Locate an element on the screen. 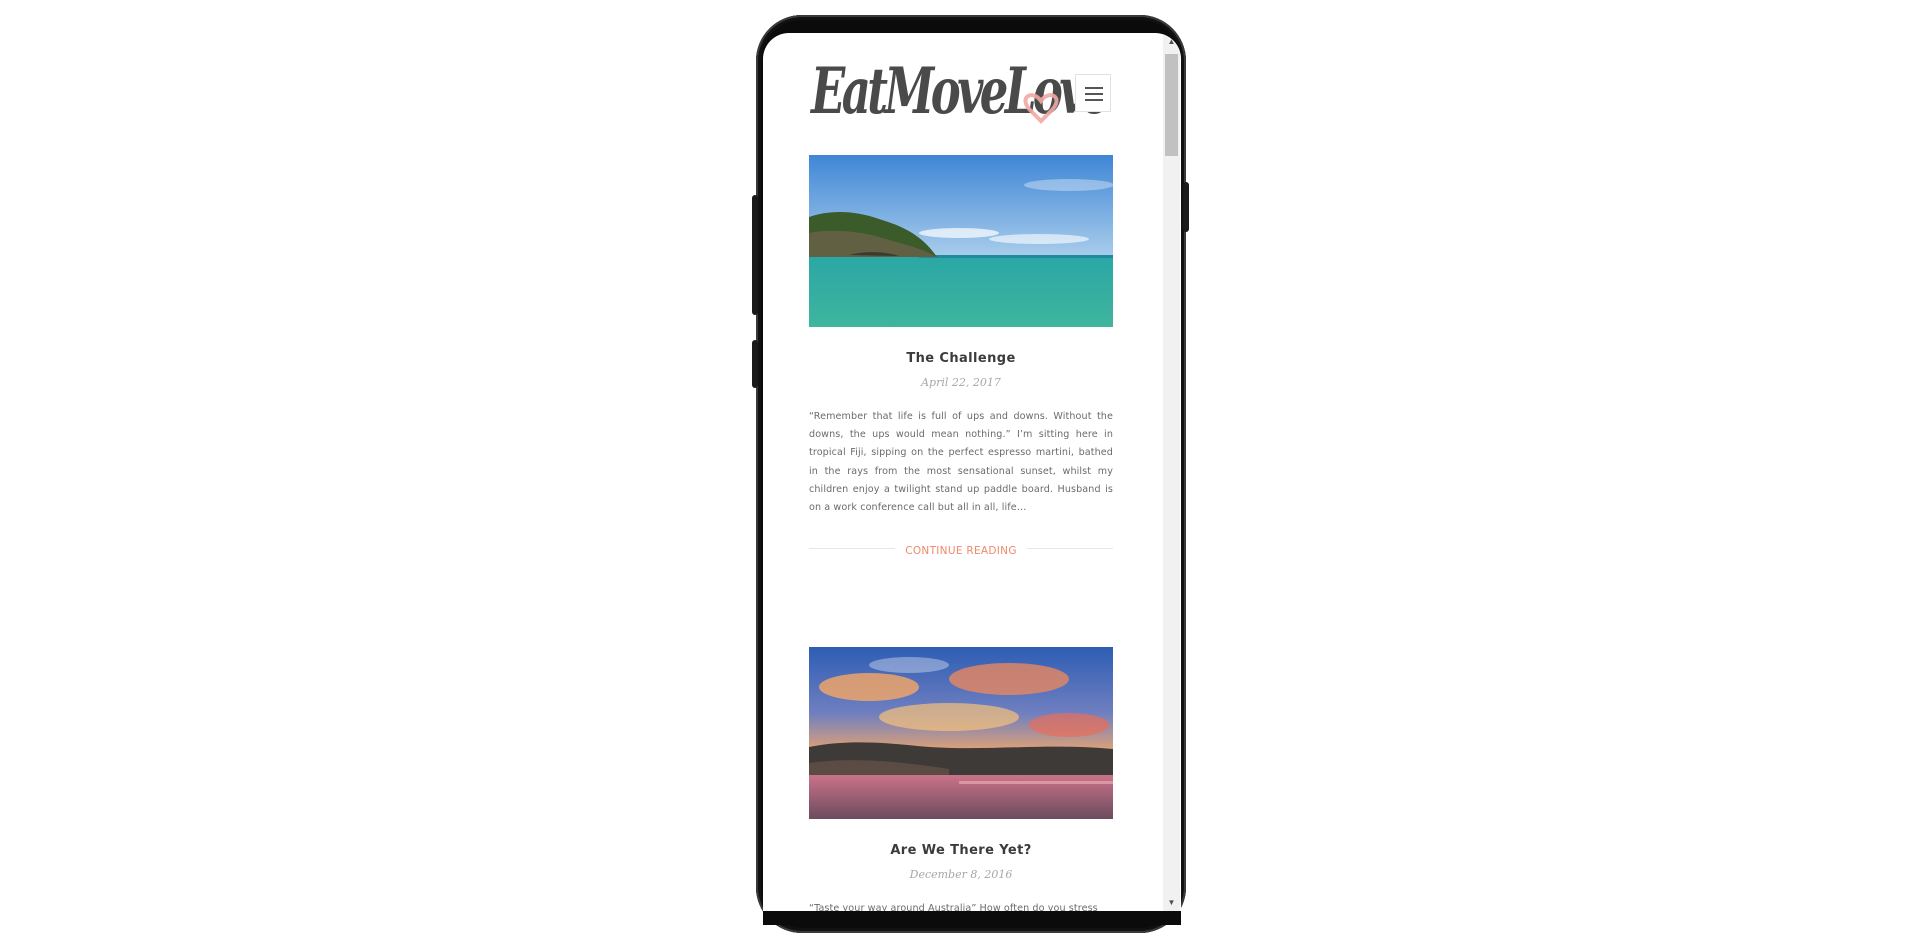 This screenshot has width=1920, height=934. continue-reading-row: CONTINUE READING is located at coordinates (961, 549).